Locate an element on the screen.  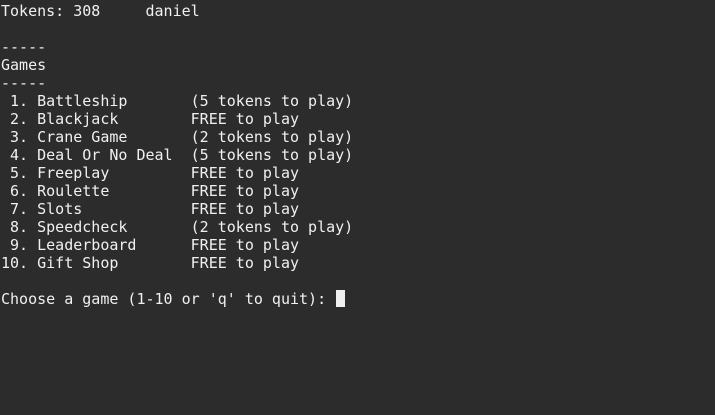
game-row: 7. Slots FREE to play is located at coordinates (358, 209).